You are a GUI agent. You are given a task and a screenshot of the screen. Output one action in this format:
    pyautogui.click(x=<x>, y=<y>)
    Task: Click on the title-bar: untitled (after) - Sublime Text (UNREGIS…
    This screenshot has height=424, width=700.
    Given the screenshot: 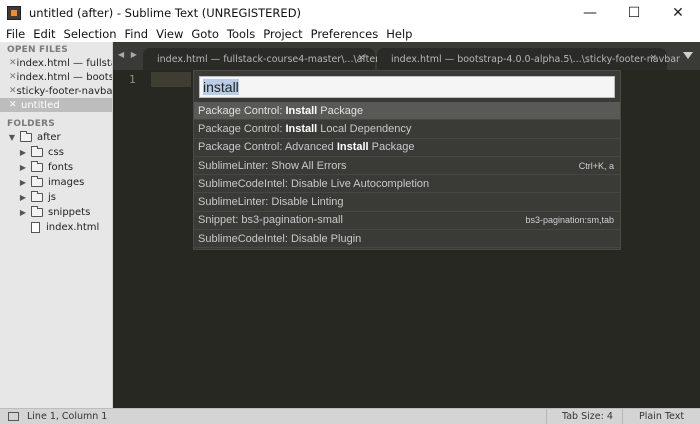 What is the action you would take?
    pyautogui.click(x=350, y=13)
    